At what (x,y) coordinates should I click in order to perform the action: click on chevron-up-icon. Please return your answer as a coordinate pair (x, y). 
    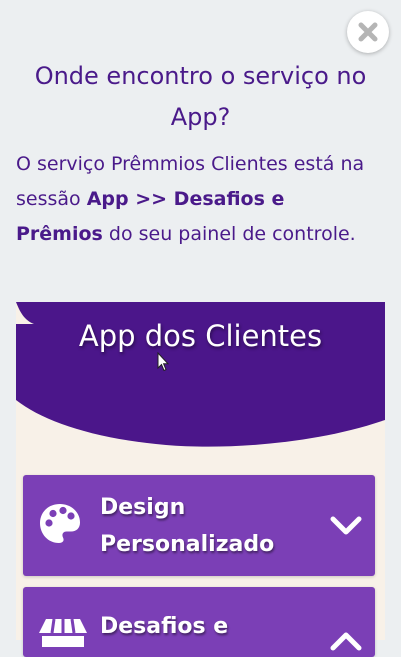
    Looking at the image, I should click on (346, 641).